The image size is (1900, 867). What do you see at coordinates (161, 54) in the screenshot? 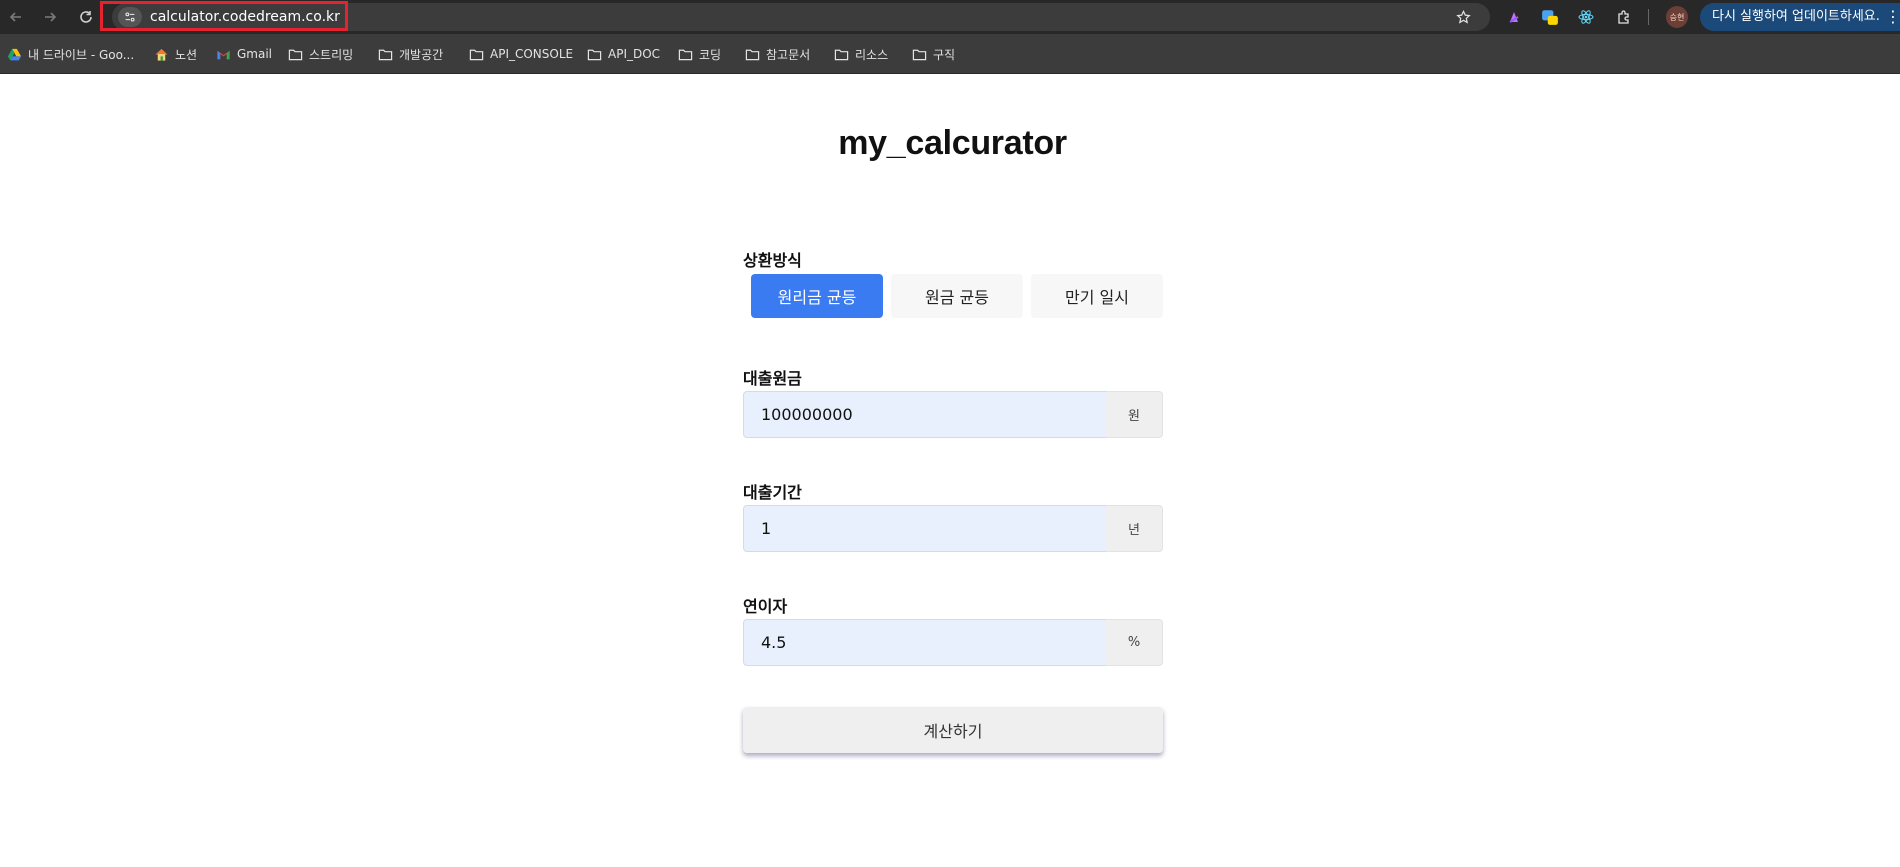
I see `notion-house-icon` at bounding box center [161, 54].